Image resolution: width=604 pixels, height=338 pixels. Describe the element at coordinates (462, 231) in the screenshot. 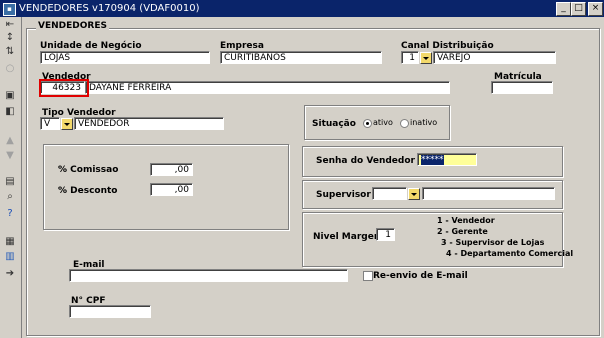

I see `nivel-legend-2: 2 - Gerente` at that location.